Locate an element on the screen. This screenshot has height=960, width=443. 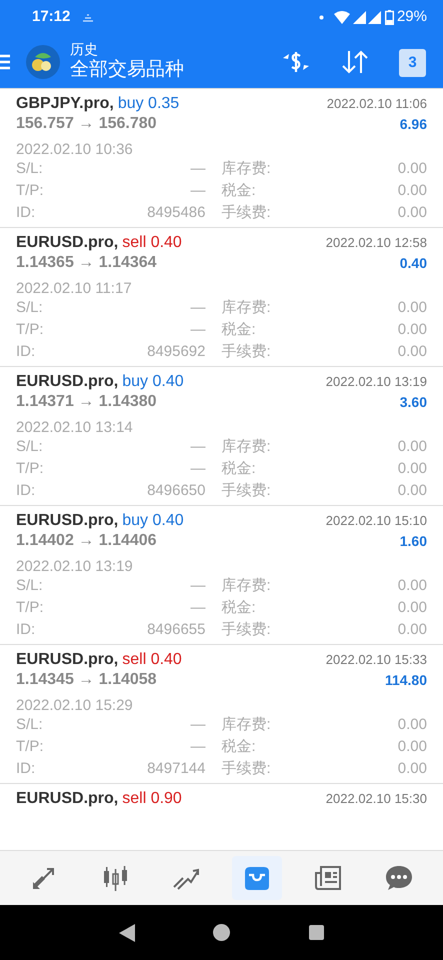
screen-title: 全部交易品种 is located at coordinates (127, 70).